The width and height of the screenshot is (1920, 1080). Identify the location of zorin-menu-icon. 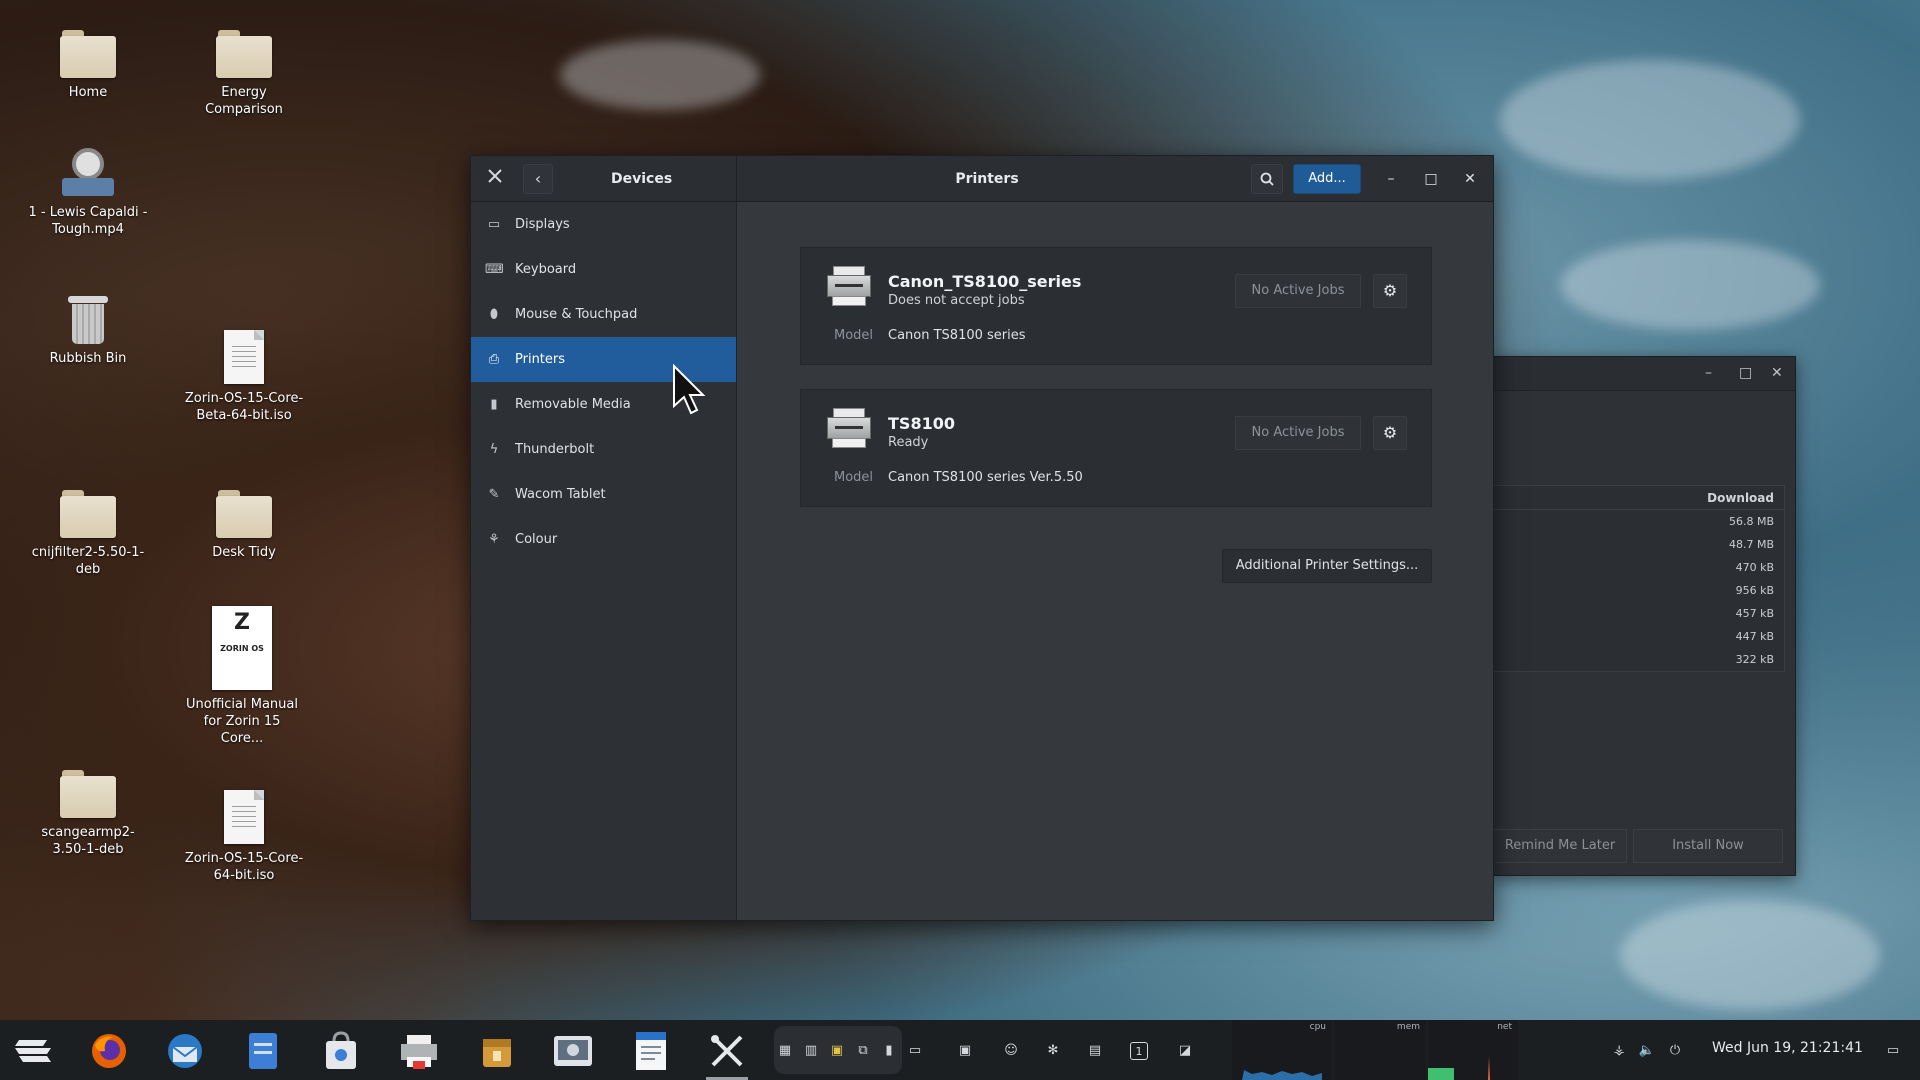
(33, 1051).